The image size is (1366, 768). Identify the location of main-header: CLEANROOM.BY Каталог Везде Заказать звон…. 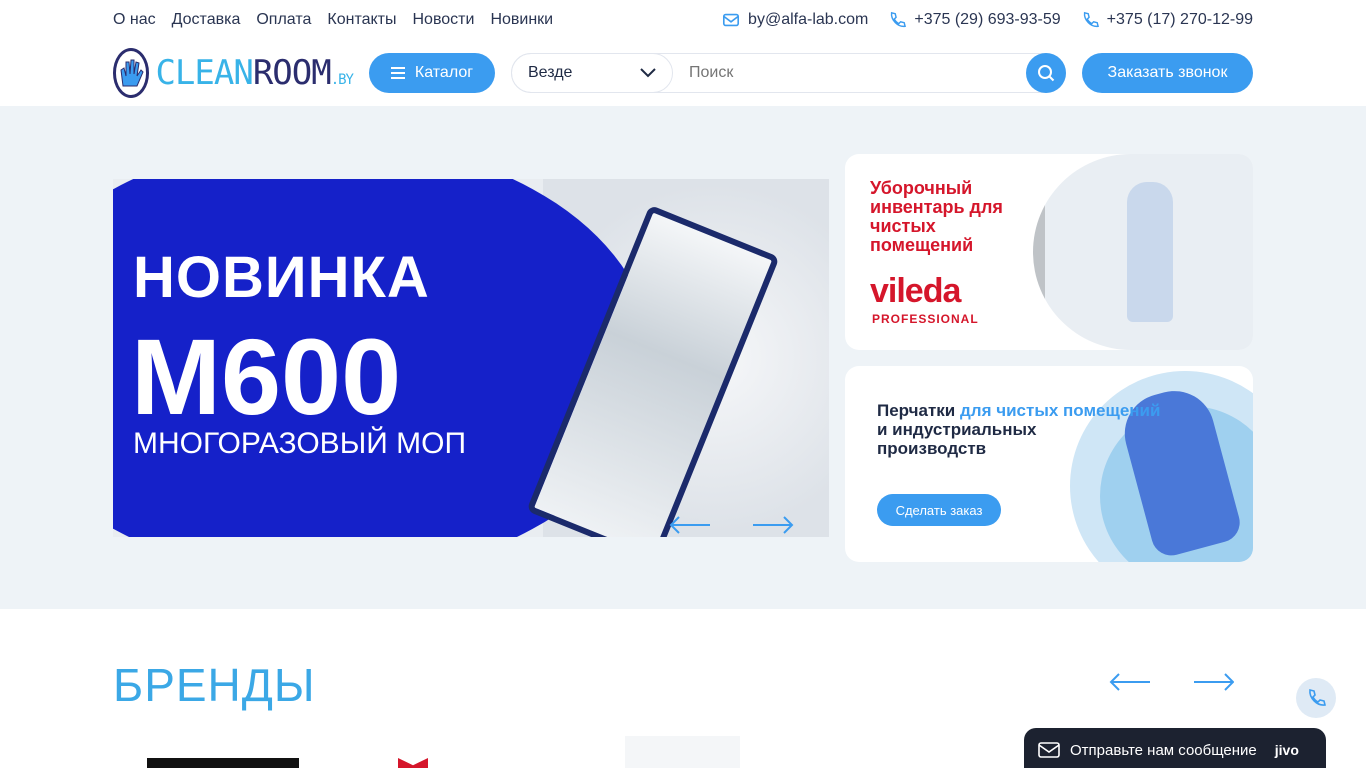
(683, 73).